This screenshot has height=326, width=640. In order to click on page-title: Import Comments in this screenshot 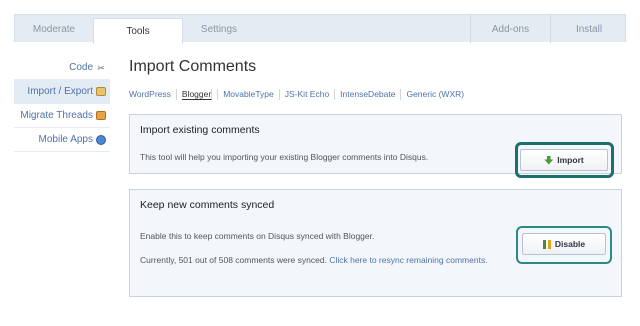, I will do `click(193, 66)`.